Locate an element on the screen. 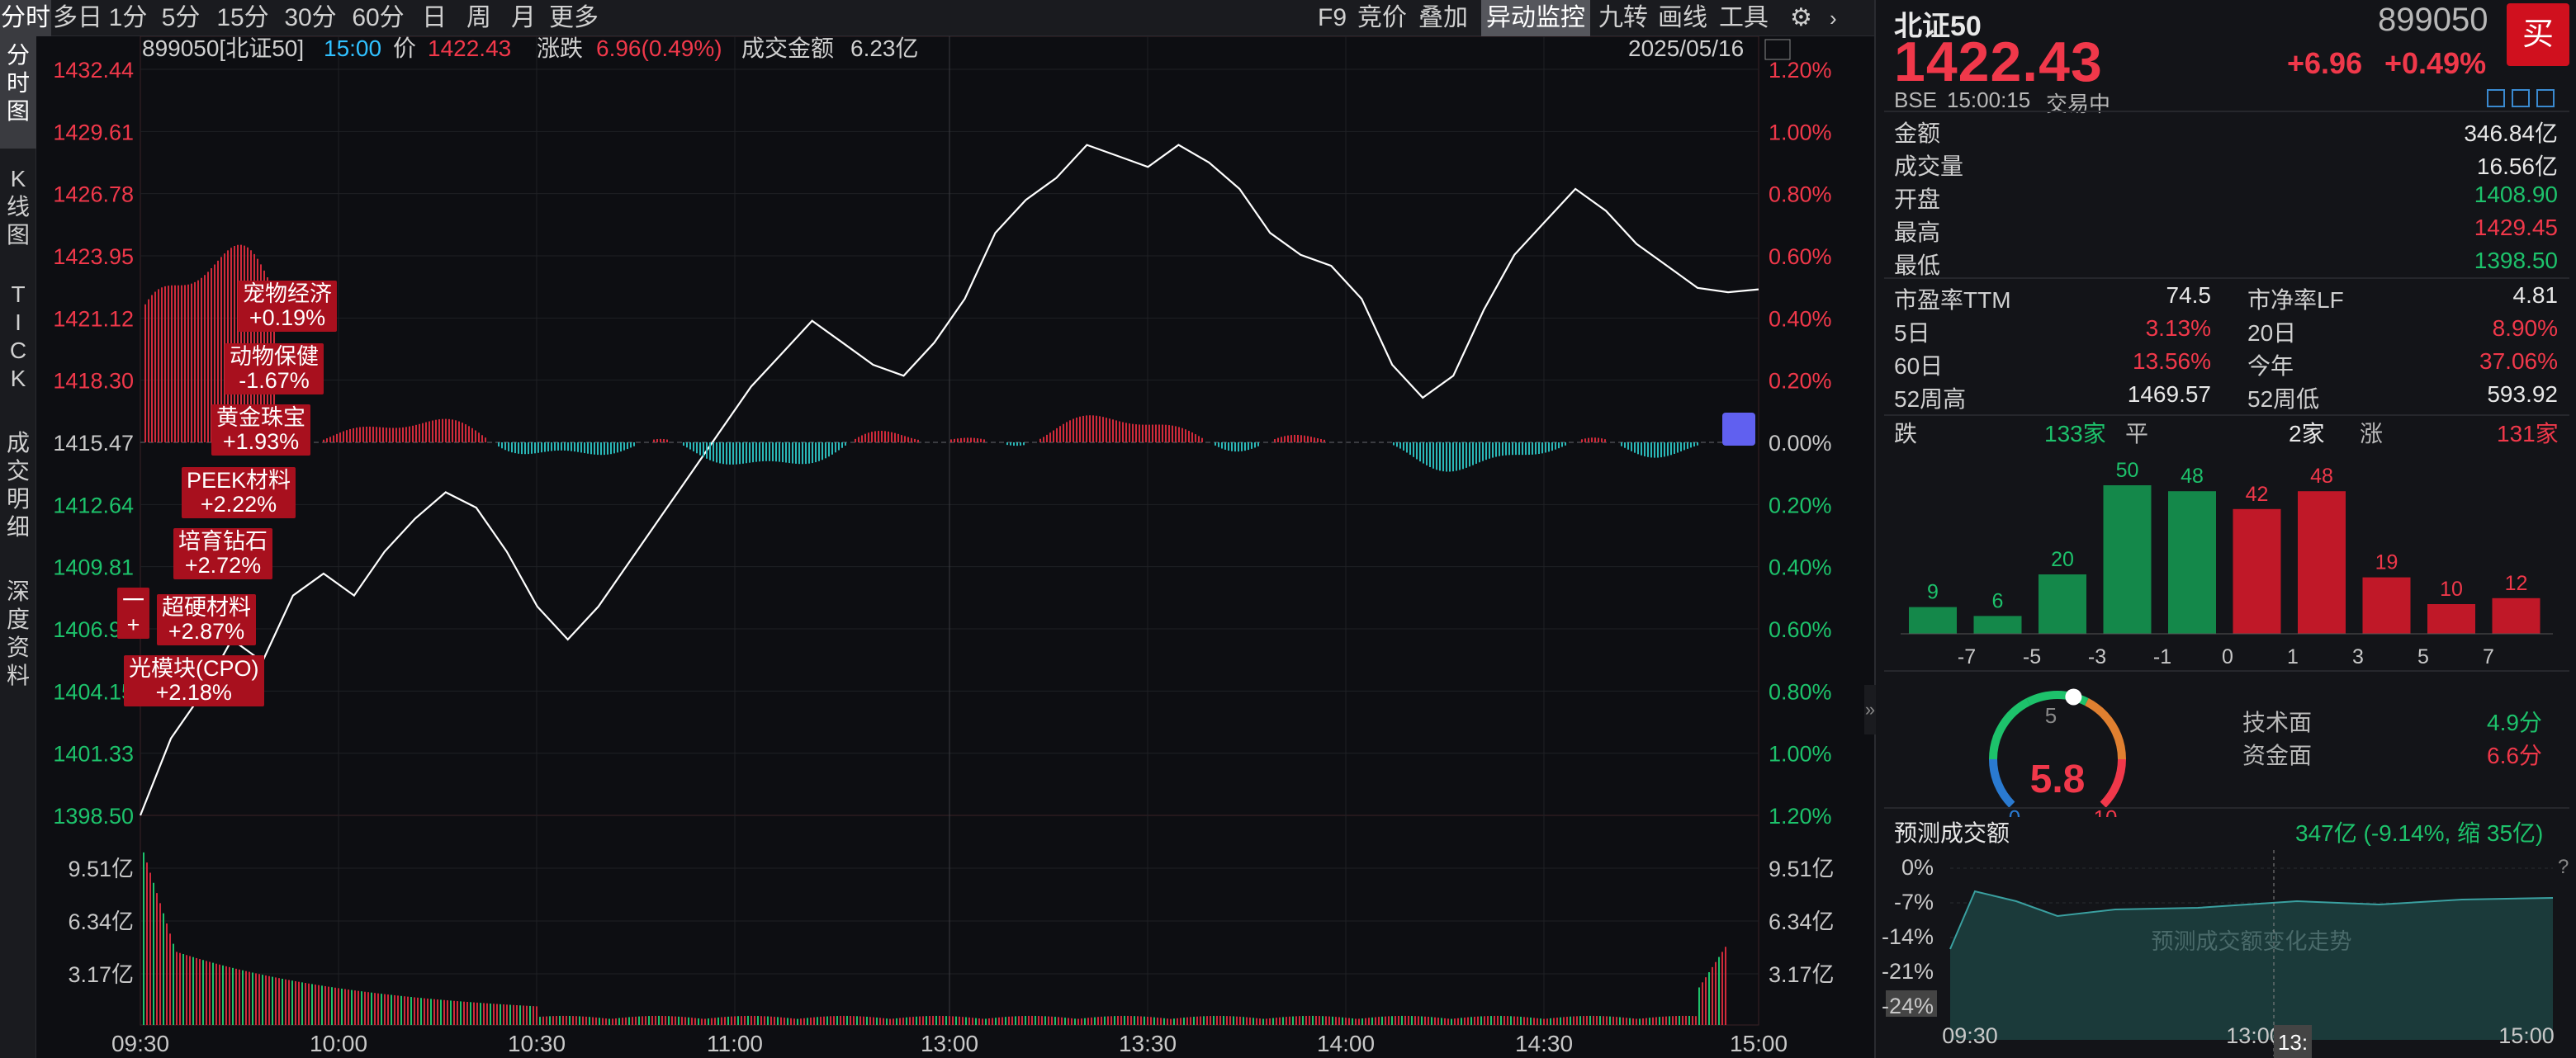 Image resolution: width=2576 pixels, height=1058 pixels. period-tab-10: 更多 is located at coordinates (574, 18).